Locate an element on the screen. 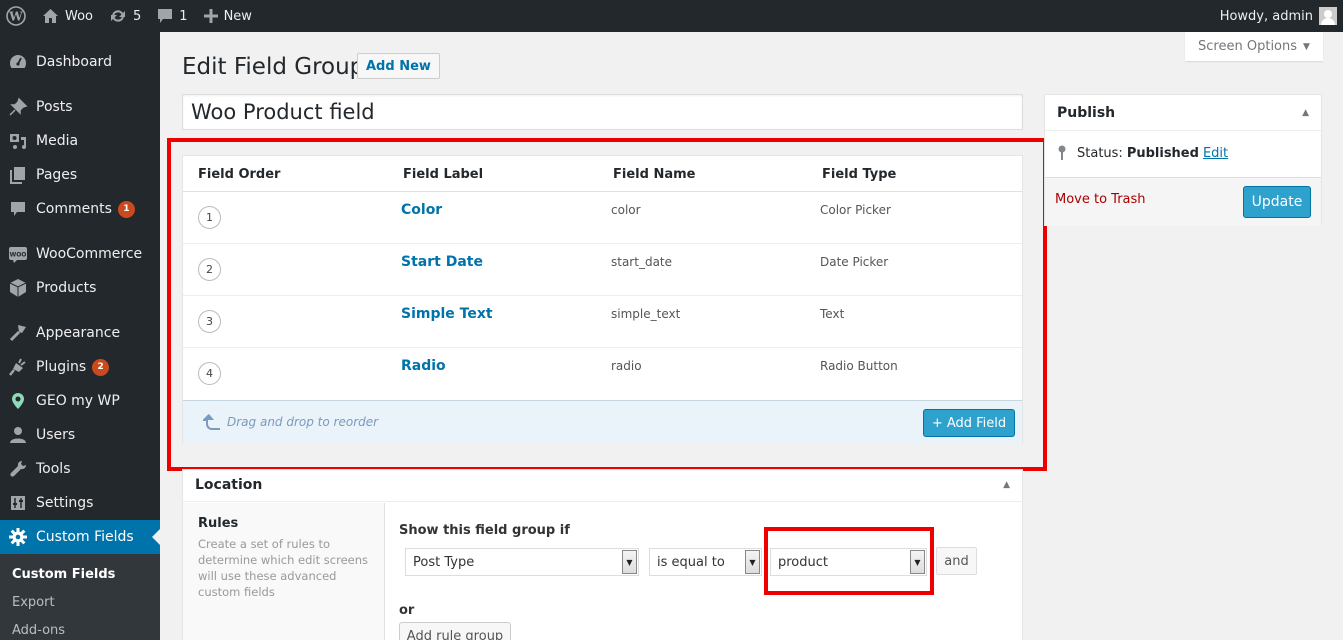 The image size is (1343, 640). submenu-export: Export is located at coordinates (33, 602).